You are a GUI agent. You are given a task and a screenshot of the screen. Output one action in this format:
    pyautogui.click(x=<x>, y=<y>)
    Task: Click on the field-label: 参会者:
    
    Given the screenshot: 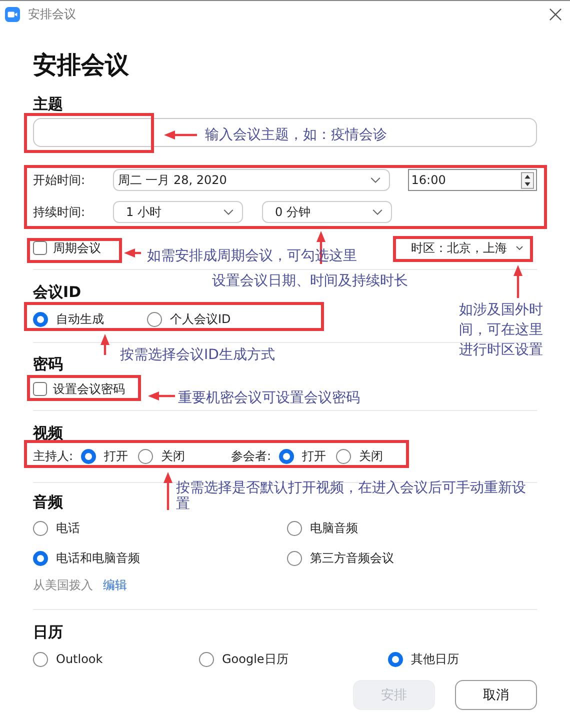 What is the action you would take?
    pyautogui.click(x=251, y=456)
    